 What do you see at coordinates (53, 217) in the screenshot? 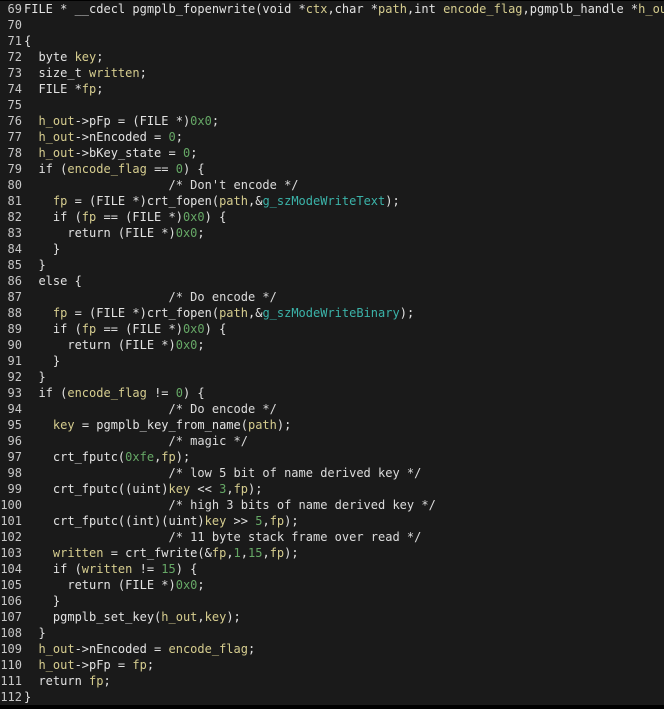
I see `code-token-plain: if (` at bounding box center [53, 217].